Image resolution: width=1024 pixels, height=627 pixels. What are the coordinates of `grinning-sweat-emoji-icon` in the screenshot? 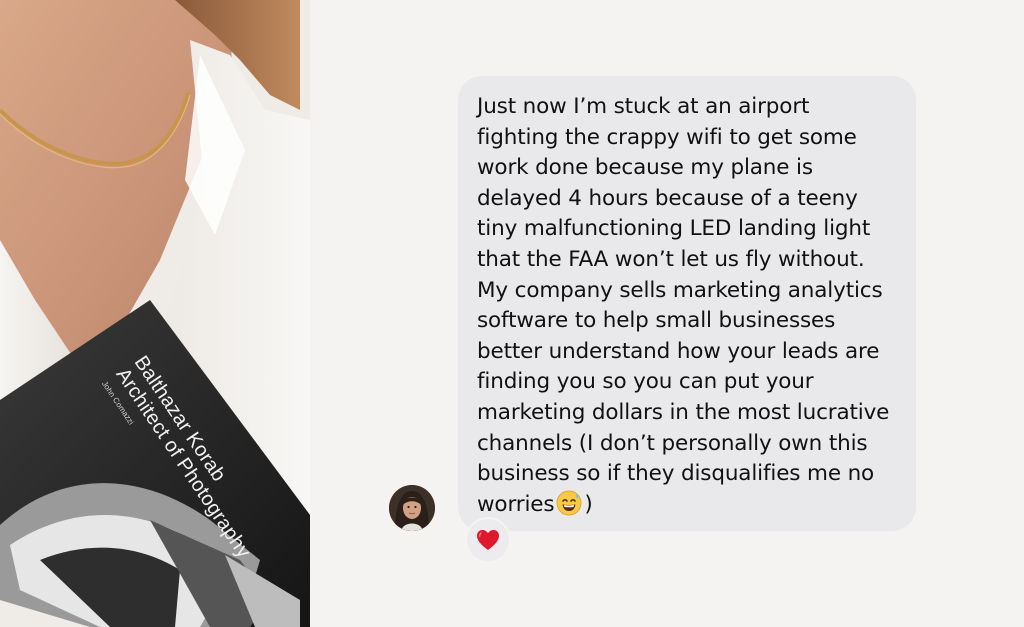 It's located at (569, 503).